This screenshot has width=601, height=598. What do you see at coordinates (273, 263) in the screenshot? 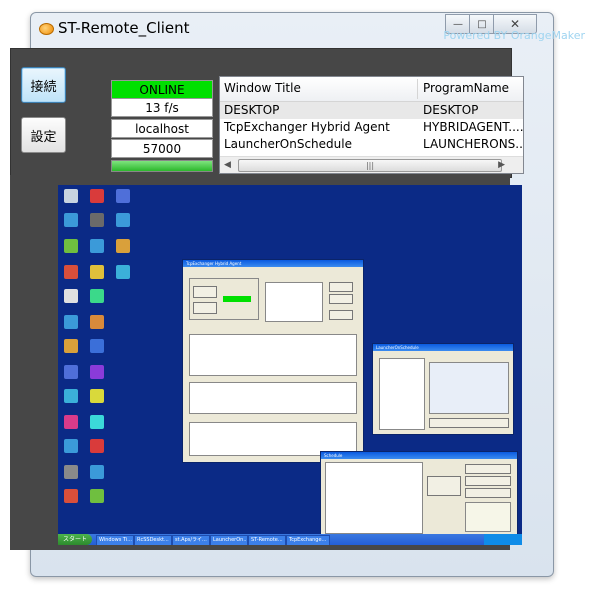
I see `remote-window-titlebar: TcpExchanger Hybrid Agent` at bounding box center [273, 263].